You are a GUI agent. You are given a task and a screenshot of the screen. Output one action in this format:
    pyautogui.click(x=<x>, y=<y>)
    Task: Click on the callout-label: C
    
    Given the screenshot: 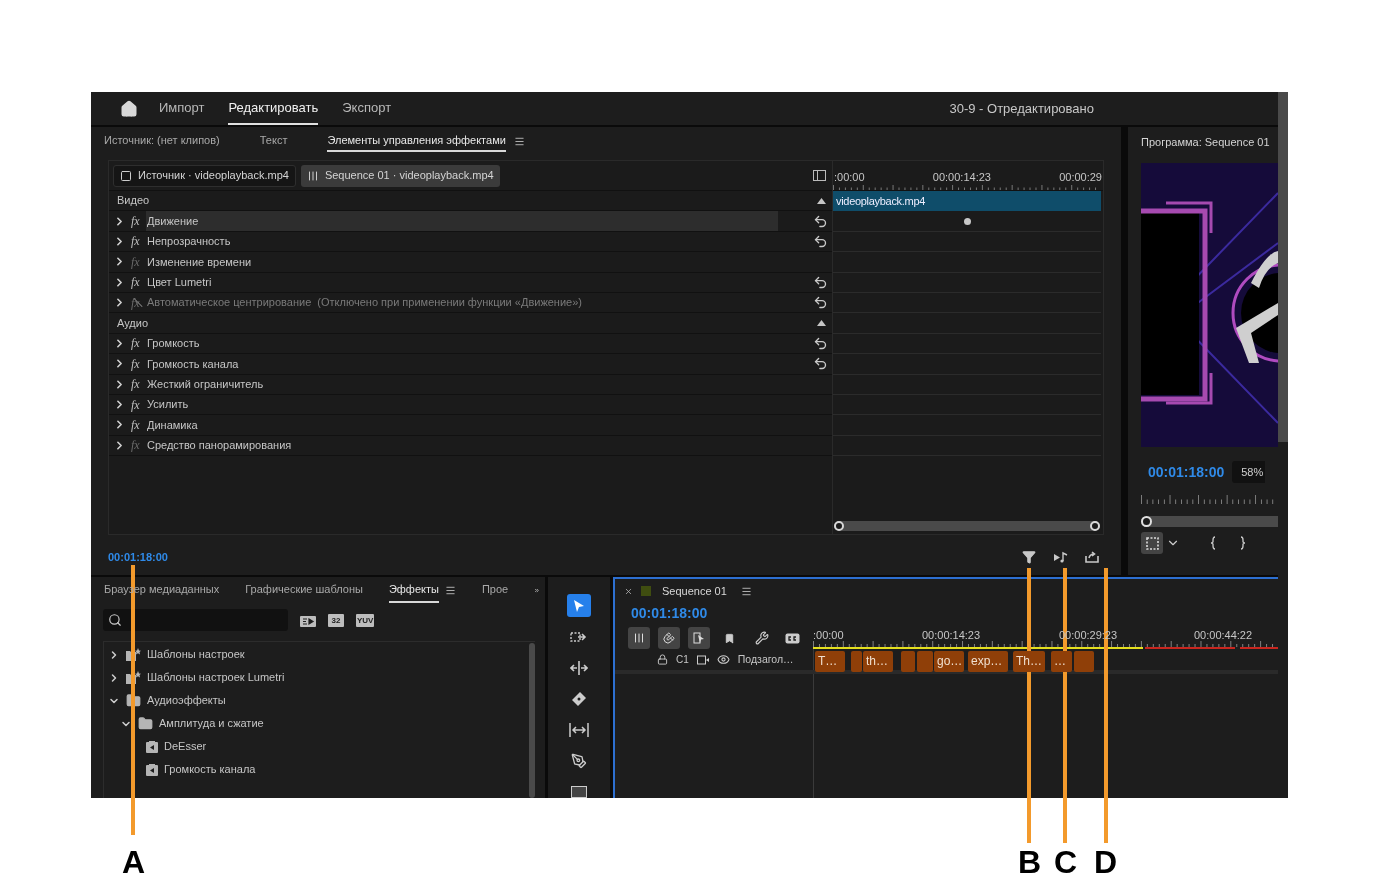 What is the action you would take?
    pyautogui.click(x=1066, y=862)
    